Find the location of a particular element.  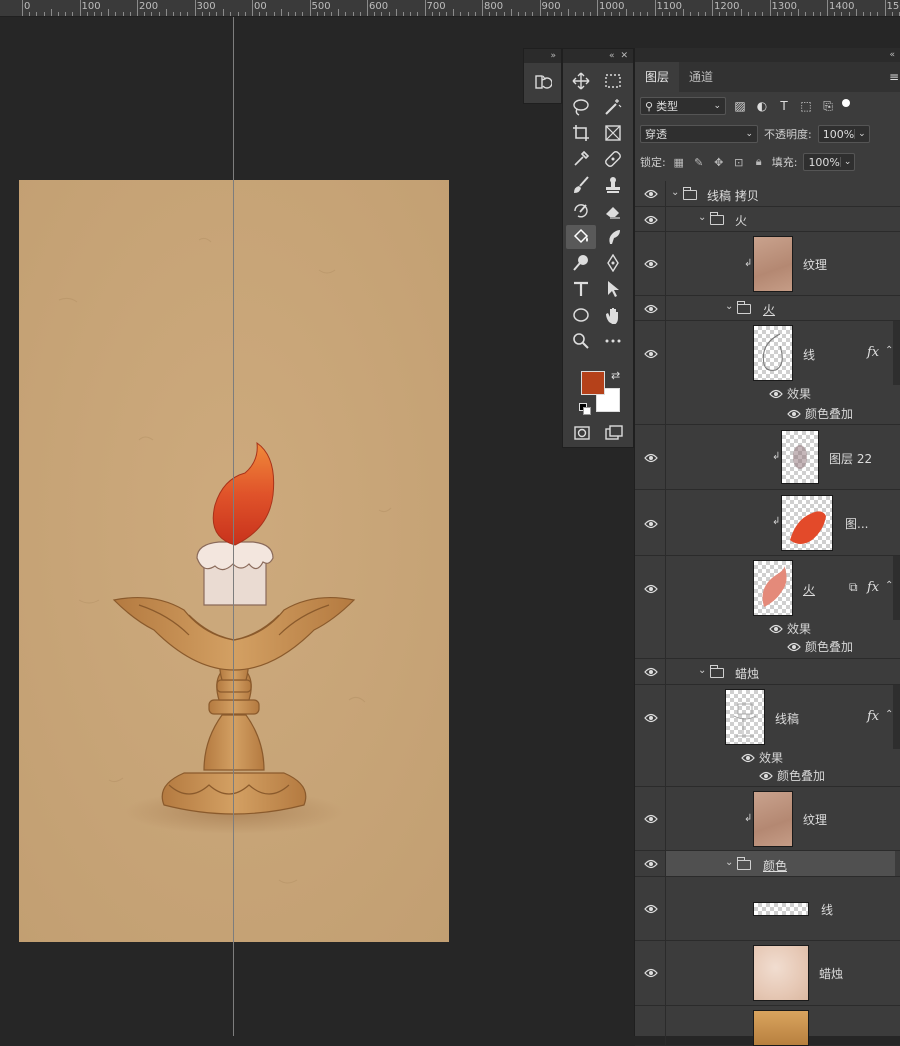

eyedropper-icon is located at coordinates (581, 159).